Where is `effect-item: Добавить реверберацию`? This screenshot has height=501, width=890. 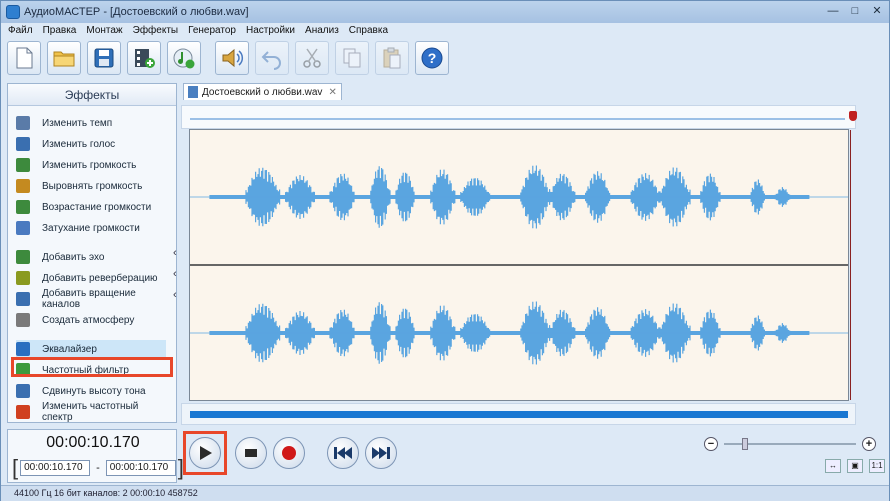 effect-item: Добавить реверберацию is located at coordinates (91, 278).